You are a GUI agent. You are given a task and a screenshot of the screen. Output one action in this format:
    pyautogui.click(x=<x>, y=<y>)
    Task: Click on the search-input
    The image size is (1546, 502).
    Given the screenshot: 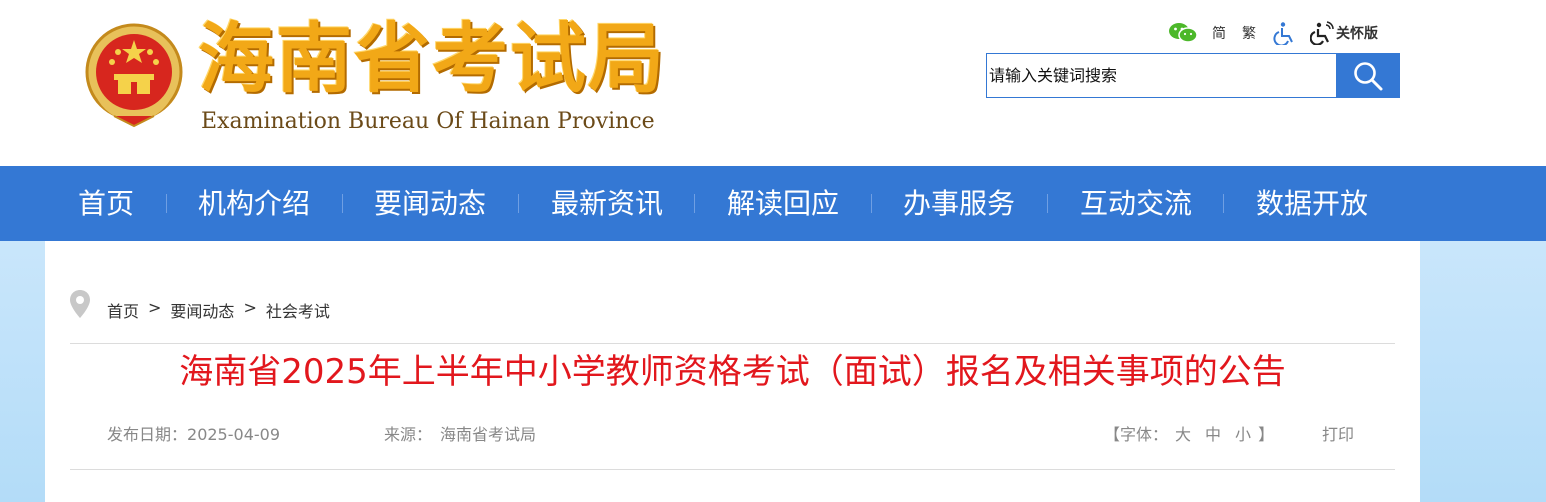 What is the action you would take?
    pyautogui.click(x=1161, y=75)
    